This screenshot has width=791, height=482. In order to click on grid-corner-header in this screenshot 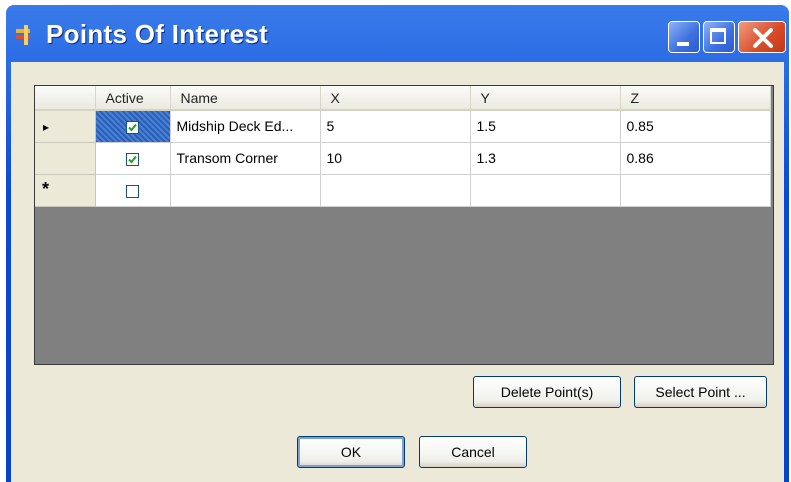, I will do `click(65, 98)`.